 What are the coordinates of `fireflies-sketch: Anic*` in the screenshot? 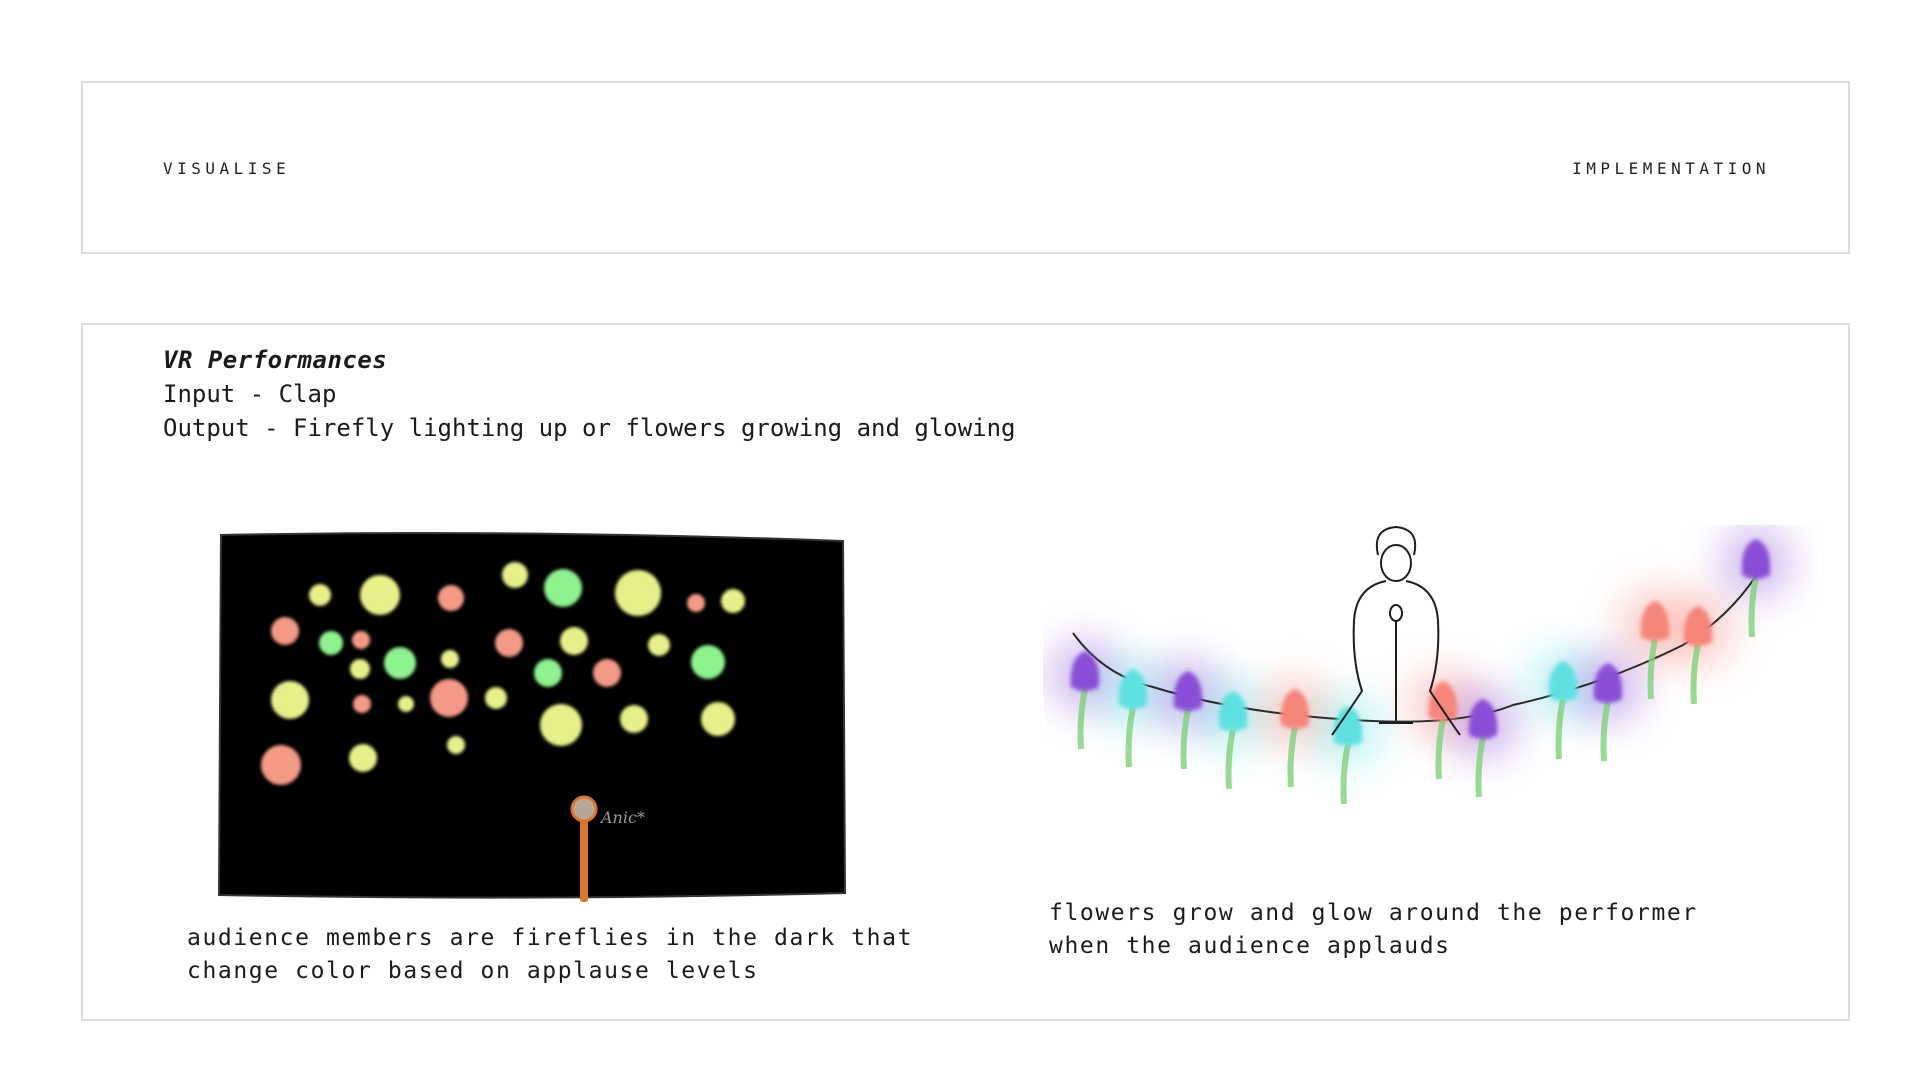 It's located at (532, 717).